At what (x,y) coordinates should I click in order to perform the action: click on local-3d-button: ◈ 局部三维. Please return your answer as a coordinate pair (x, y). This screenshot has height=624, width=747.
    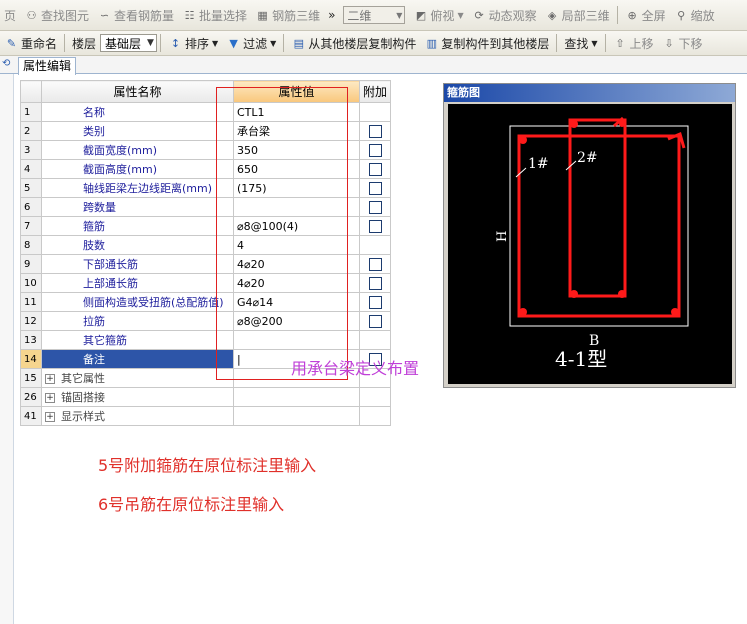
    Looking at the image, I should click on (577, 15).